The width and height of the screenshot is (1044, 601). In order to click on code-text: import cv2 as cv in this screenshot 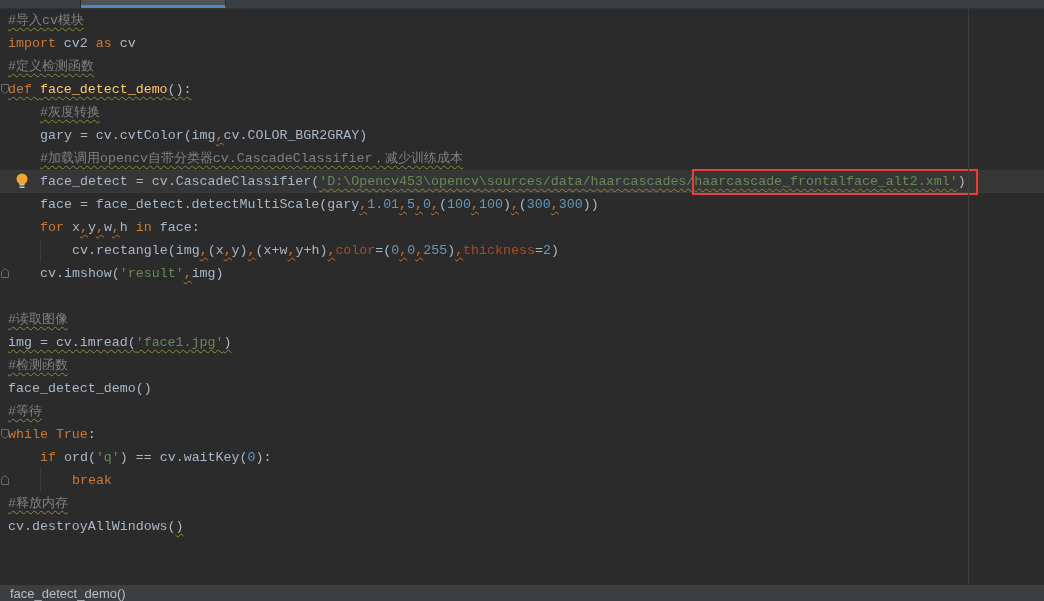, I will do `click(72, 44)`.